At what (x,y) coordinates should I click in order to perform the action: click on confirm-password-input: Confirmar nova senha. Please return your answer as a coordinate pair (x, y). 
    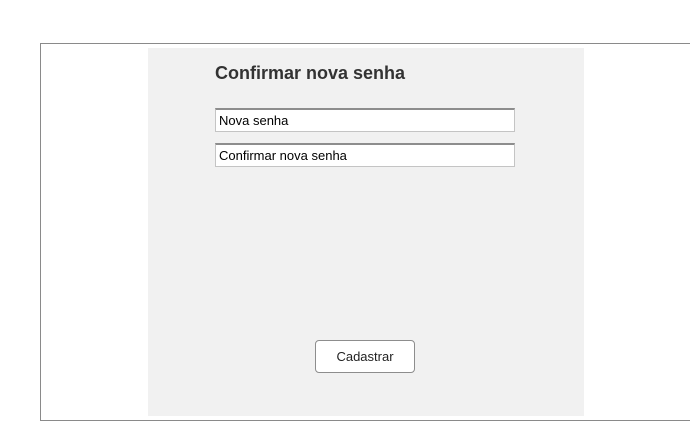
    Looking at the image, I should click on (365, 155).